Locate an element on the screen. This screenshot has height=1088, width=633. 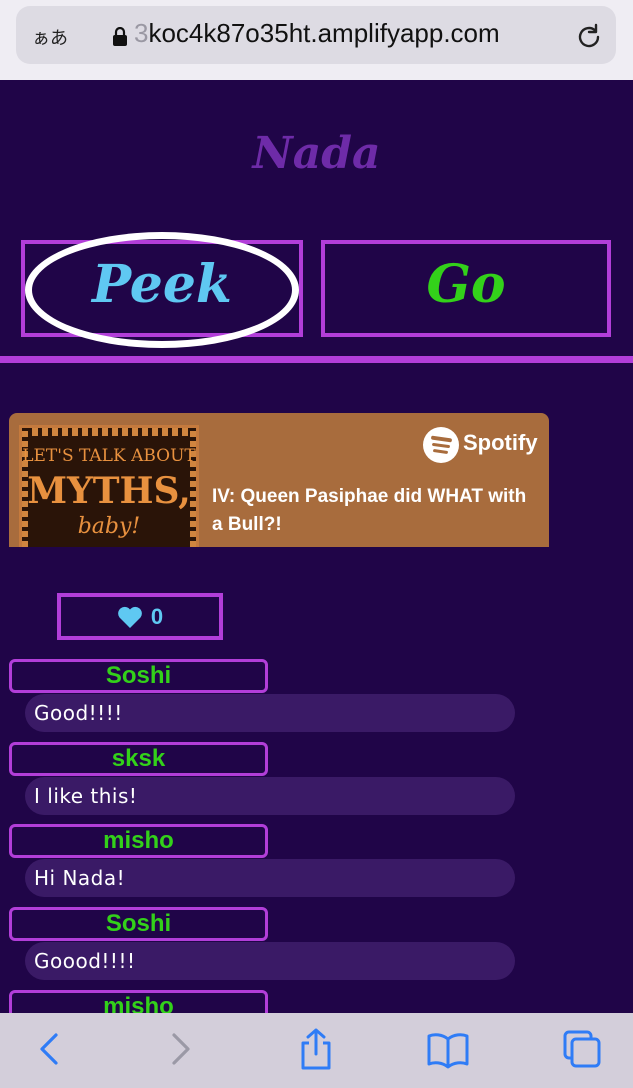
comment-text: I like this! is located at coordinates (270, 796).